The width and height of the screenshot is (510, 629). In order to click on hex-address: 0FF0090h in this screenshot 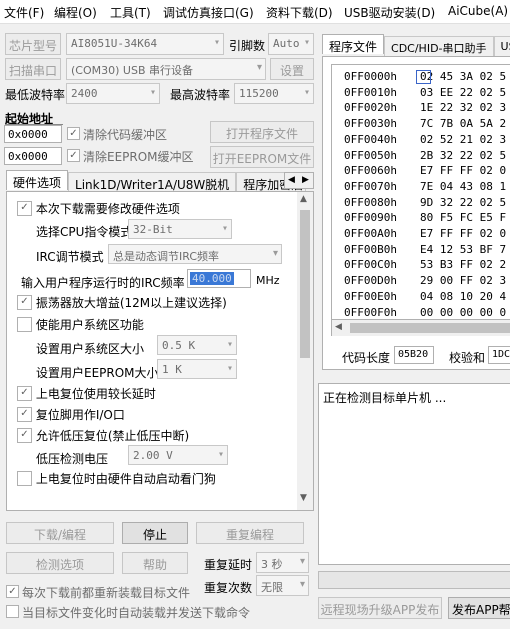, I will do `click(370, 218)`.